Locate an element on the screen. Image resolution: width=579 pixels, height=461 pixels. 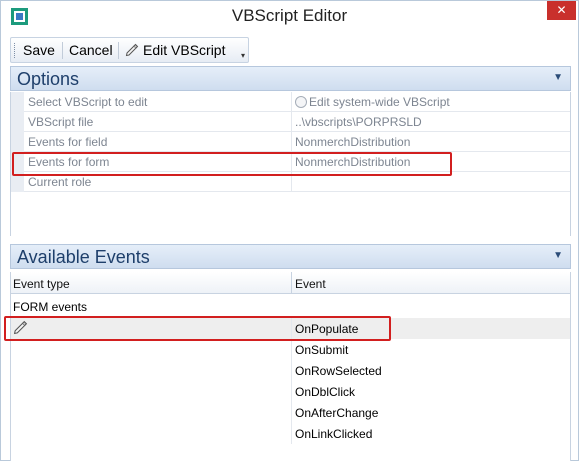
option-label: Events for field is located at coordinates (68, 142).